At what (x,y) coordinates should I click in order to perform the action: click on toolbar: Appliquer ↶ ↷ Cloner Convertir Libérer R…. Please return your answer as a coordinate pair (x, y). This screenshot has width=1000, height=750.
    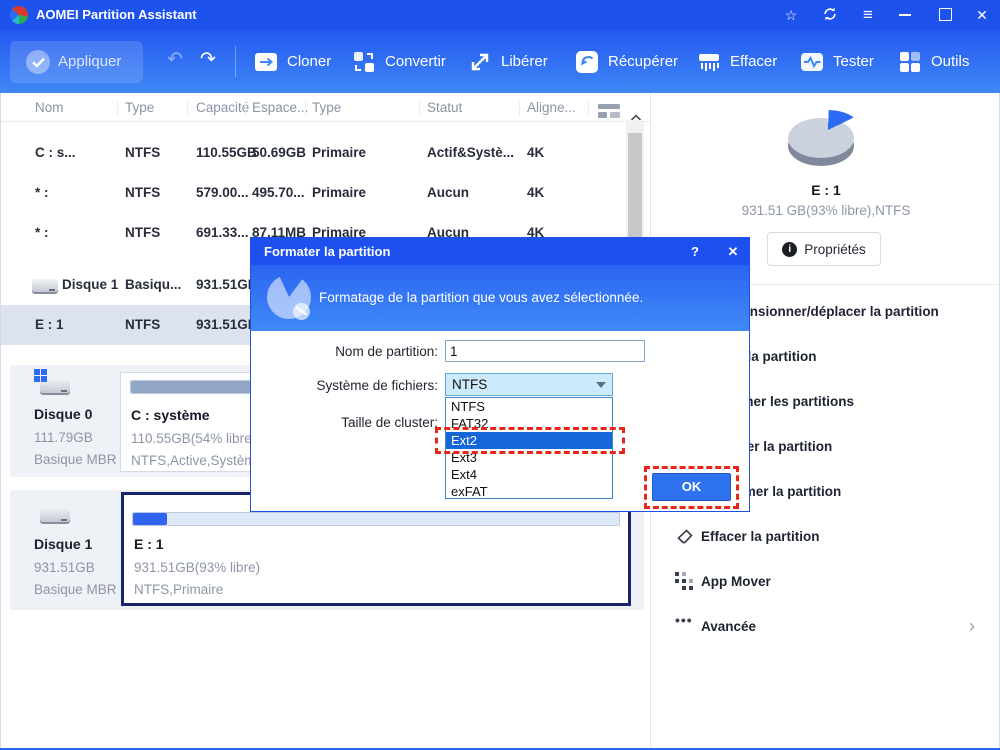
    Looking at the image, I should click on (500, 61).